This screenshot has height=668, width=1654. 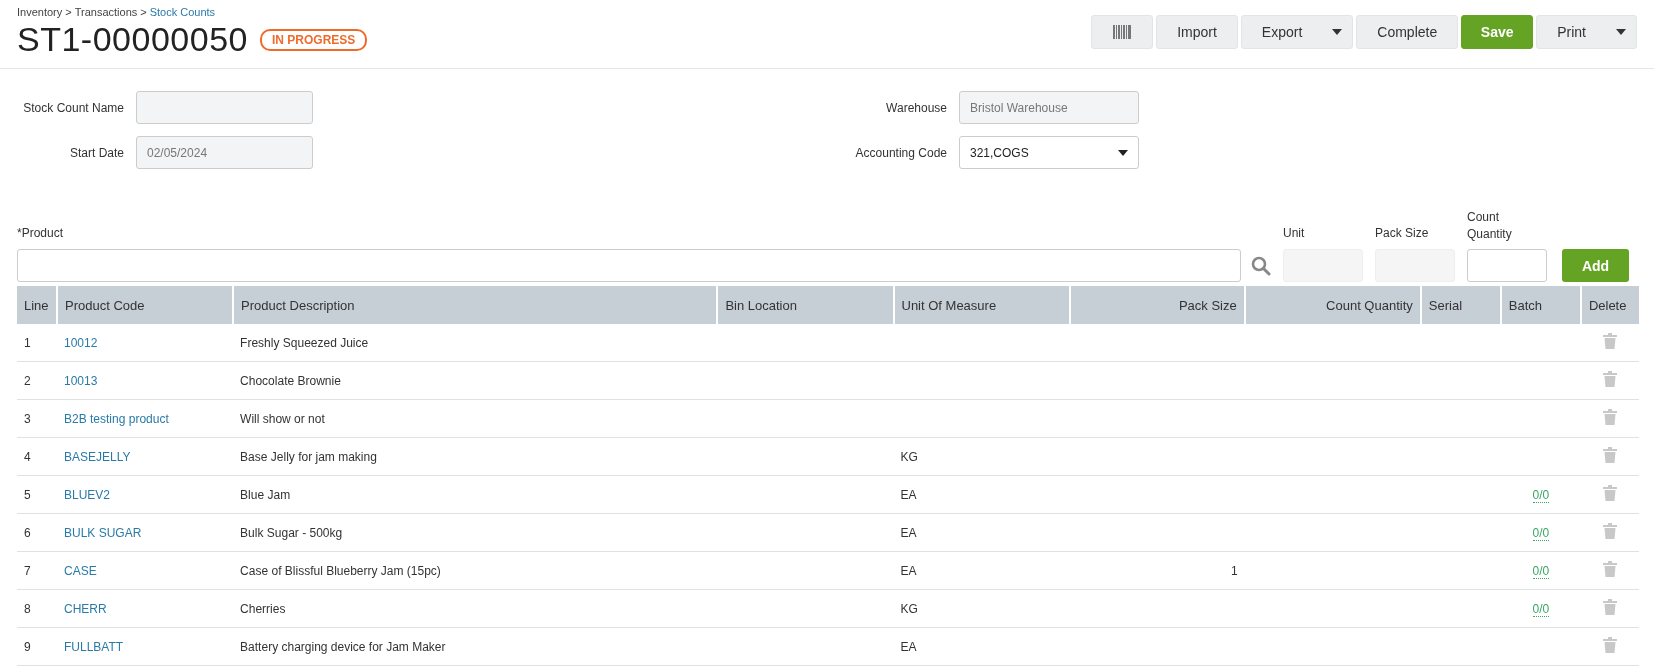 What do you see at coordinates (80, 570) in the screenshot?
I see `product-code-link: CASE` at bounding box center [80, 570].